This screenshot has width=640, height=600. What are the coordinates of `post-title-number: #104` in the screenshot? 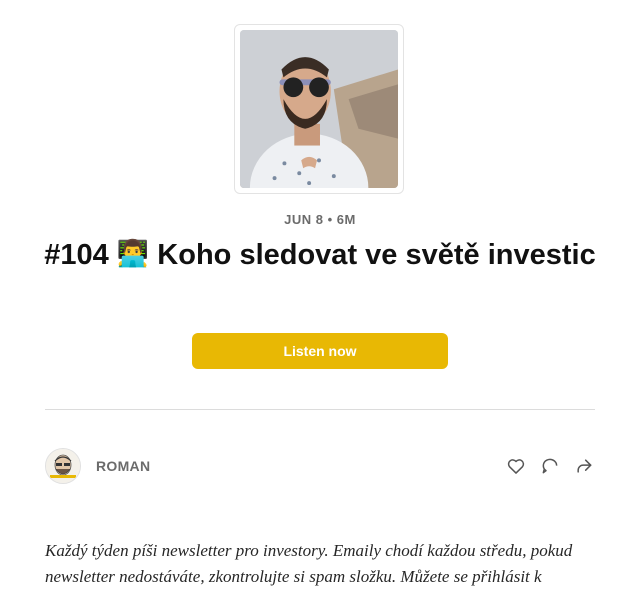 It's located at (76, 255).